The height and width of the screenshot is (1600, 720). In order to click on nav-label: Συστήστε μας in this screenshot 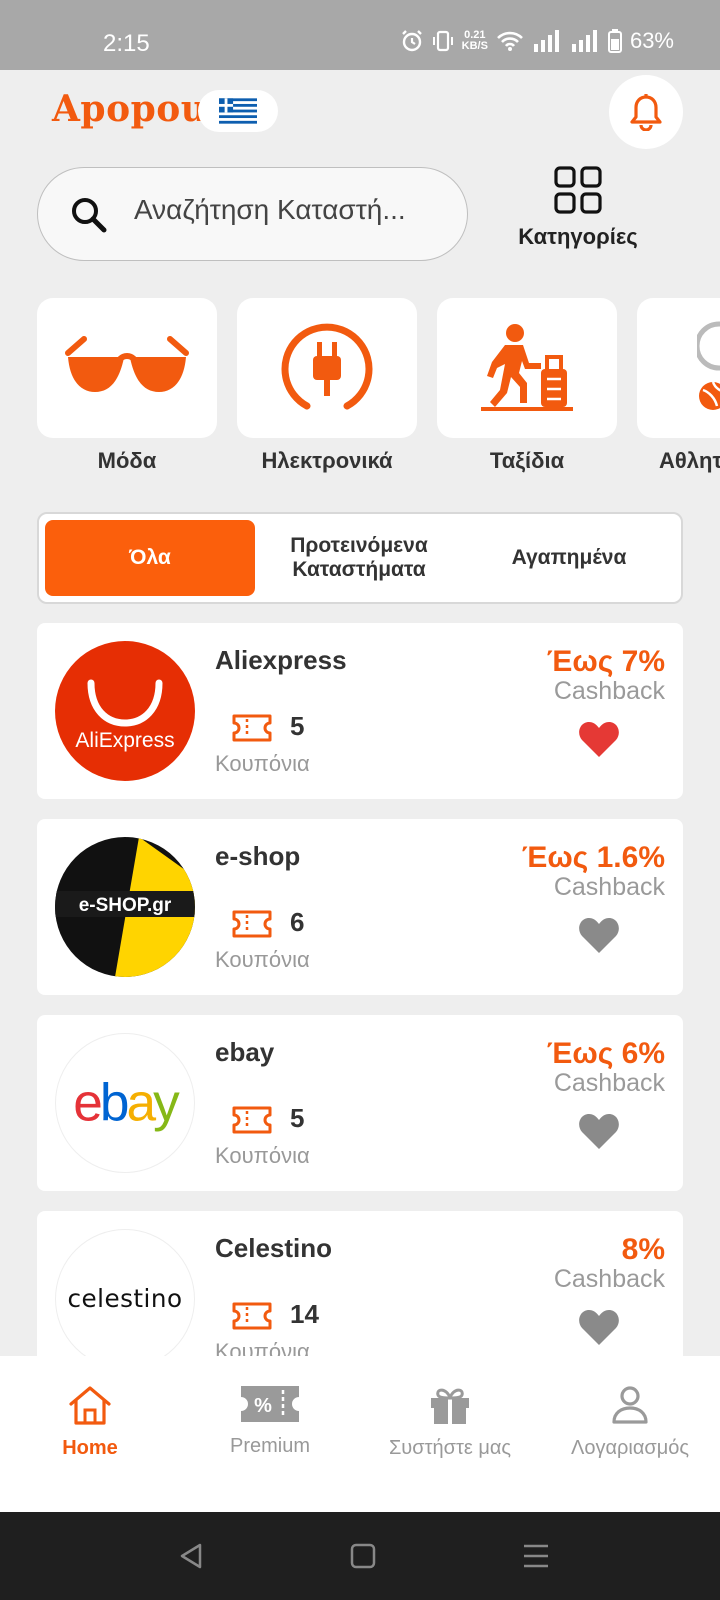, I will do `click(450, 1448)`.